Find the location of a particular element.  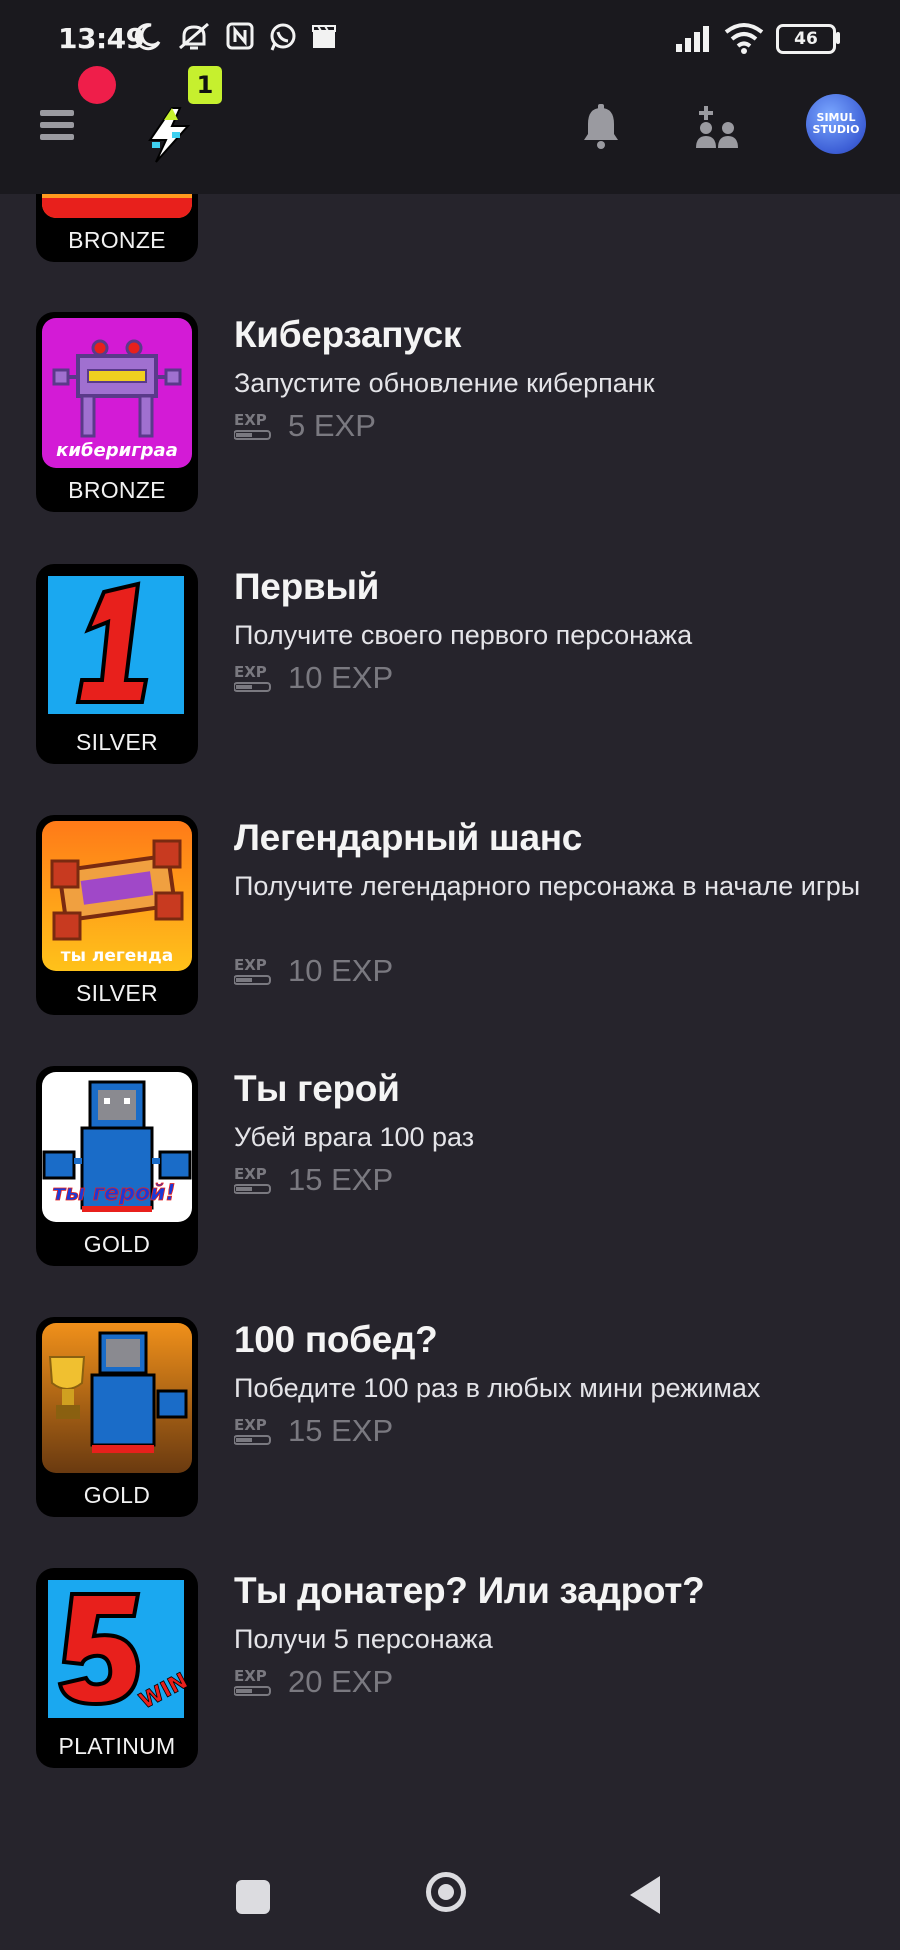

avatar: SIMUL STUDIO is located at coordinates (836, 124).